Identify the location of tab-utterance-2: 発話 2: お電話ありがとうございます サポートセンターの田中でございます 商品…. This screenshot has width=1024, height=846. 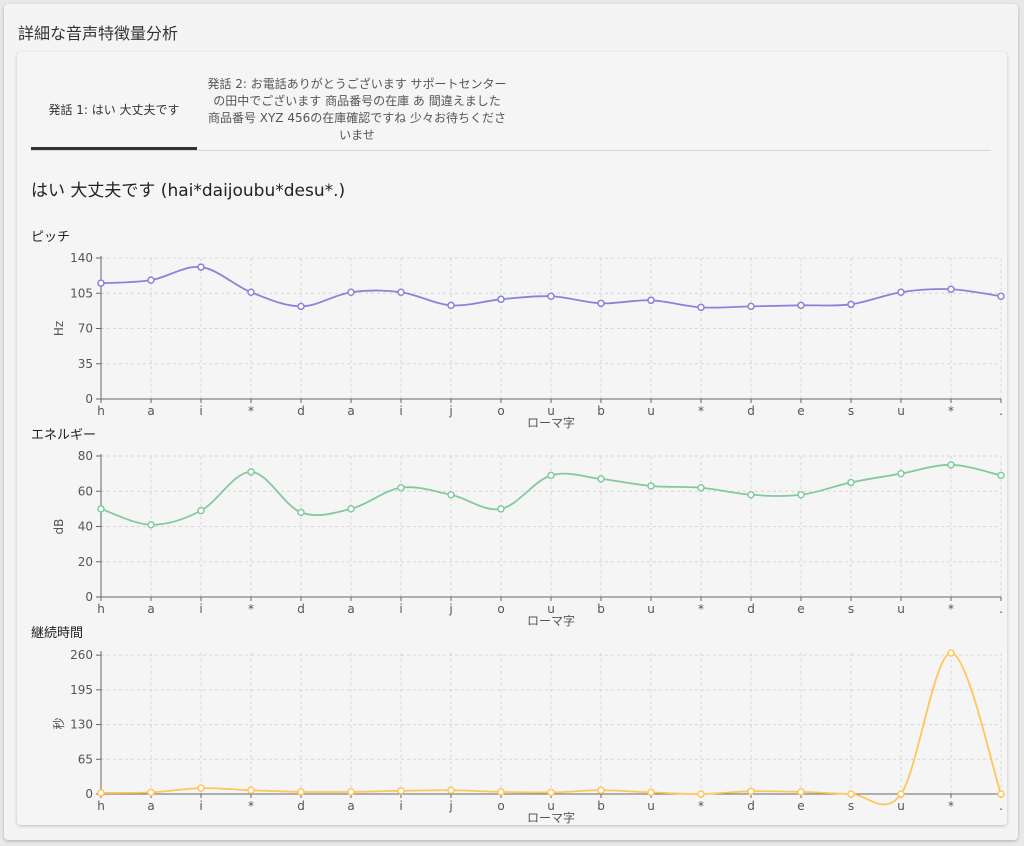
(357, 110).